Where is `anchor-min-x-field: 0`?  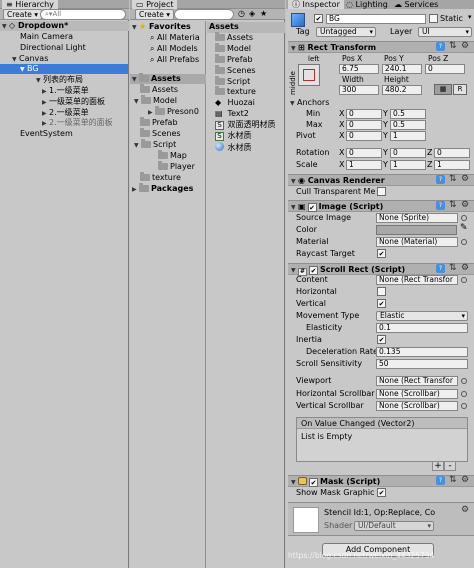
anchor-min-x-field: 0 is located at coordinates (364, 114).